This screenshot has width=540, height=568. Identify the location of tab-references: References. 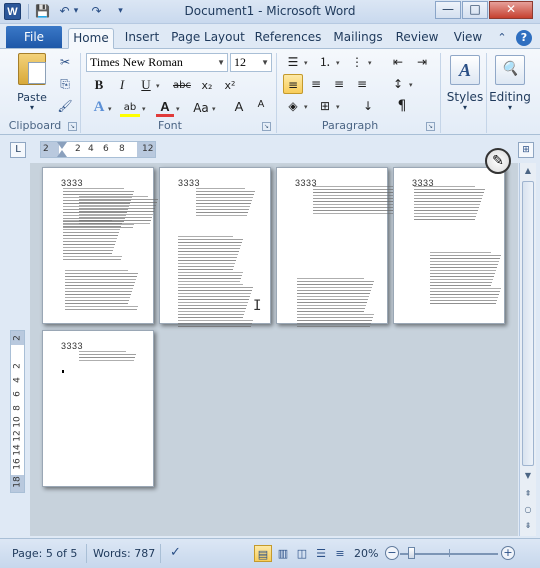
(288, 38).